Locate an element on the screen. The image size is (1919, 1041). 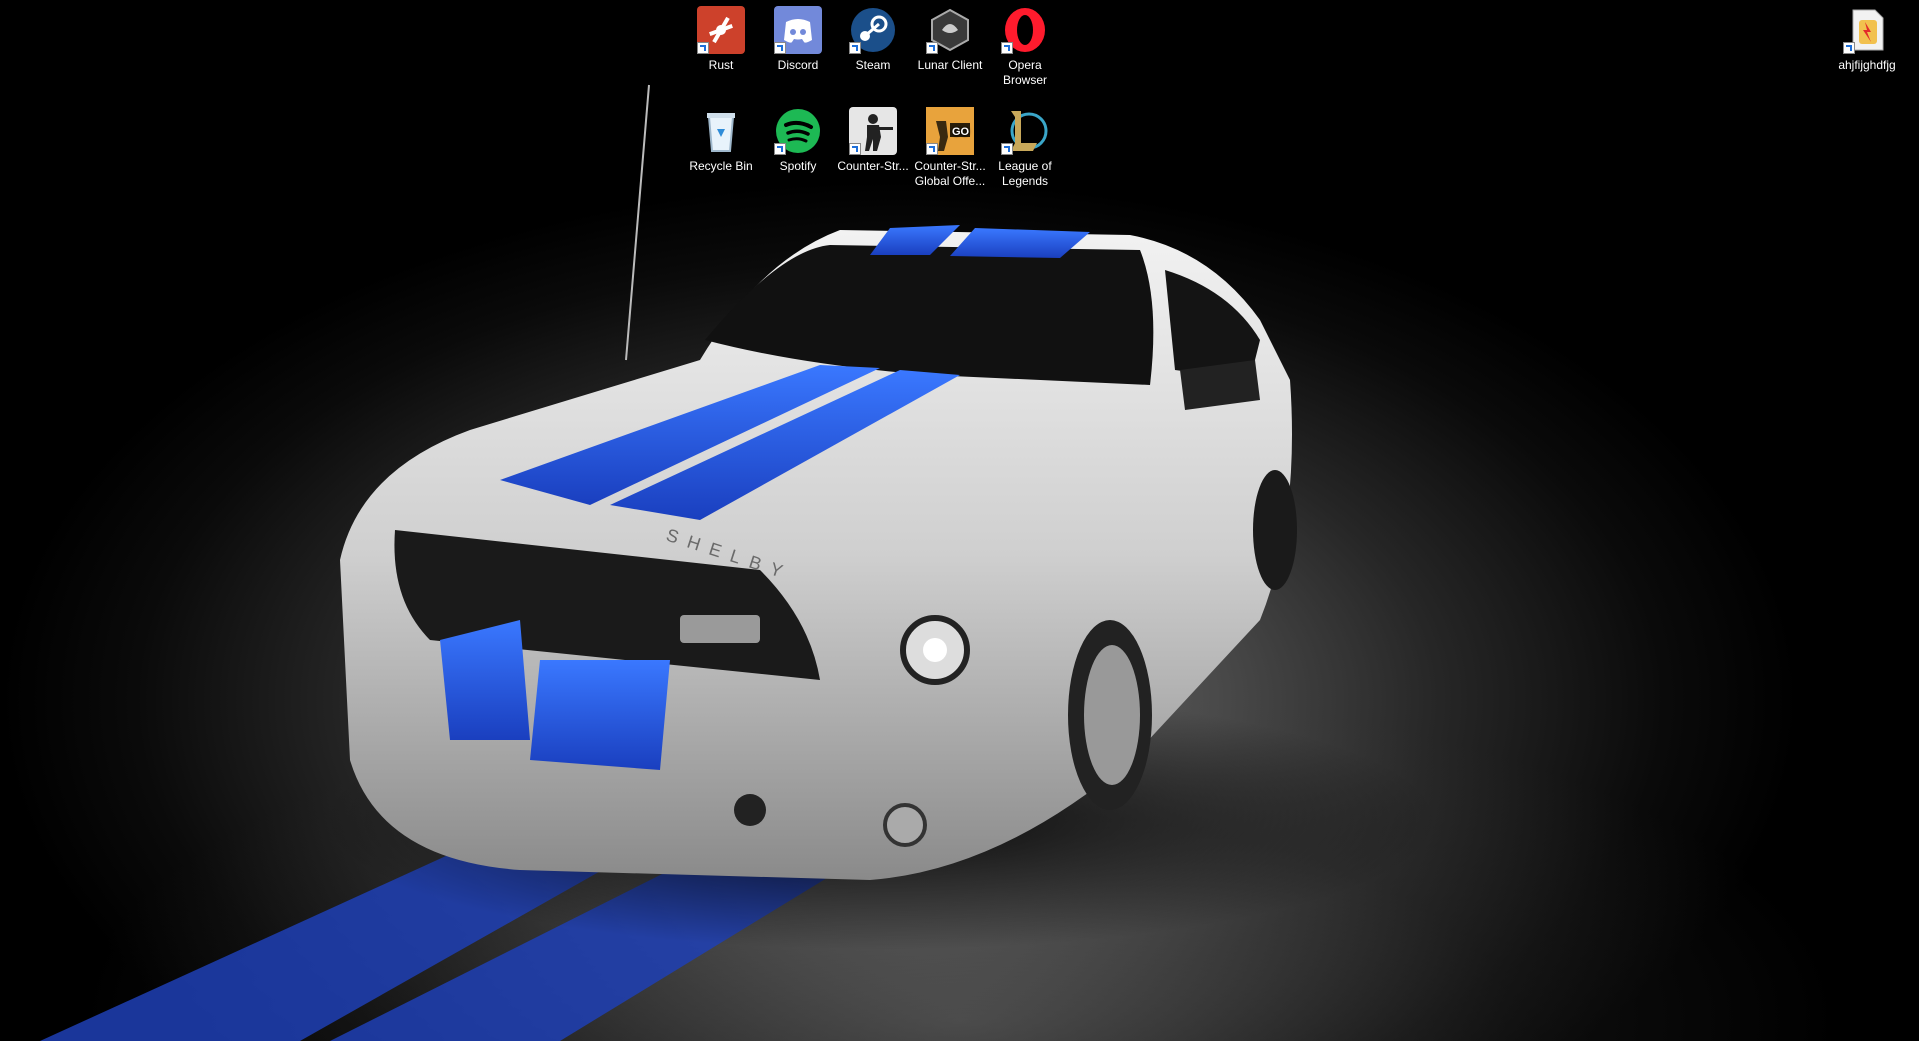
rust-icon is located at coordinates (721, 30).